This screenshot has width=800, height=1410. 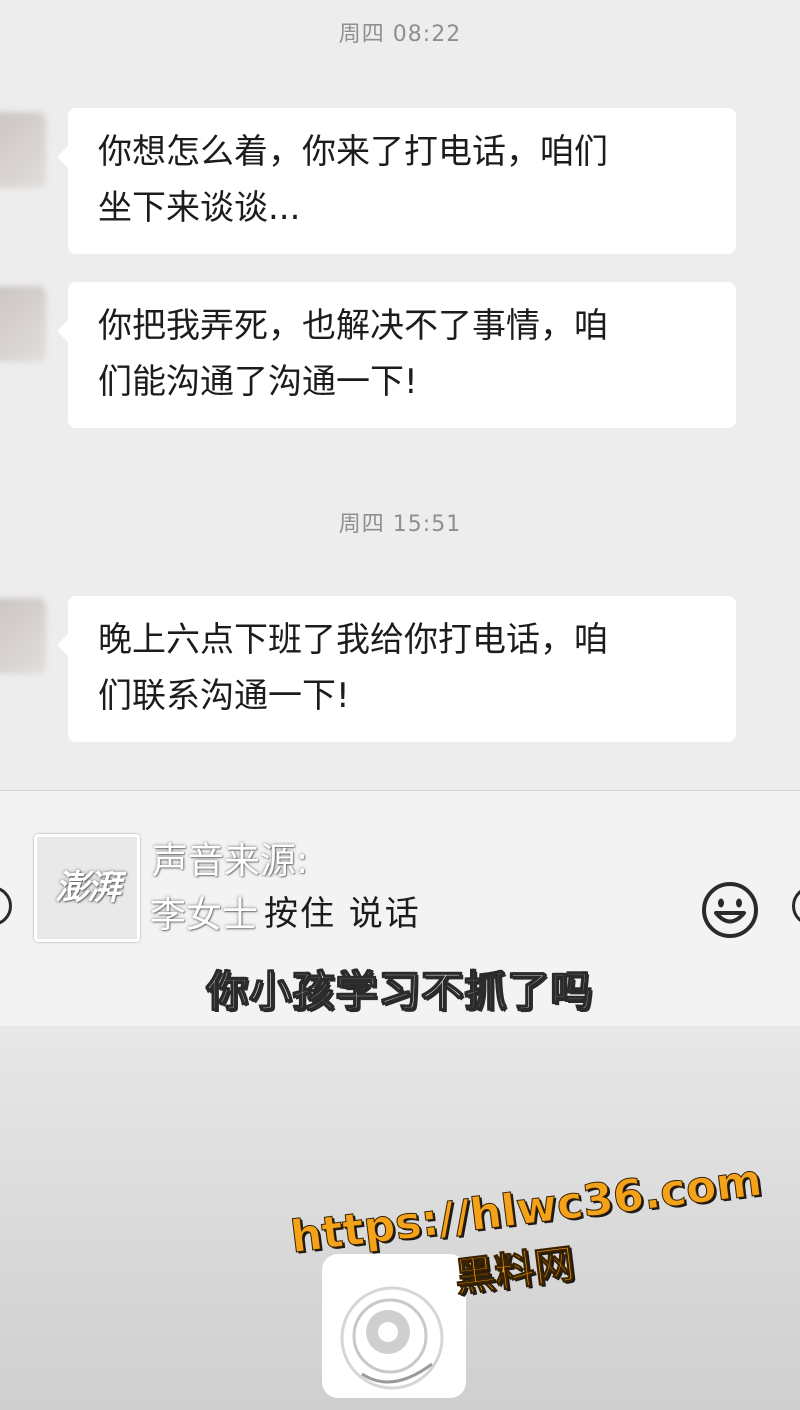 What do you see at coordinates (353, 640) in the screenshot?
I see `message-text-line: 晚上六点下班了我给你打电话，咱` at bounding box center [353, 640].